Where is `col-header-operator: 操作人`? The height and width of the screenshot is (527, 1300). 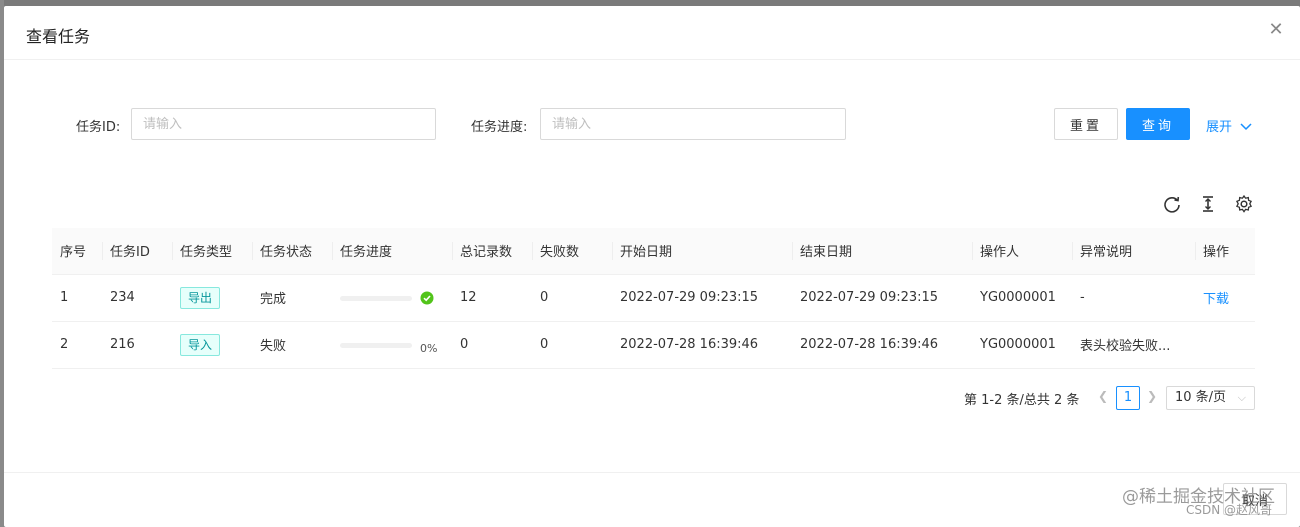
col-header-operator: 操作人 is located at coordinates (1022, 251).